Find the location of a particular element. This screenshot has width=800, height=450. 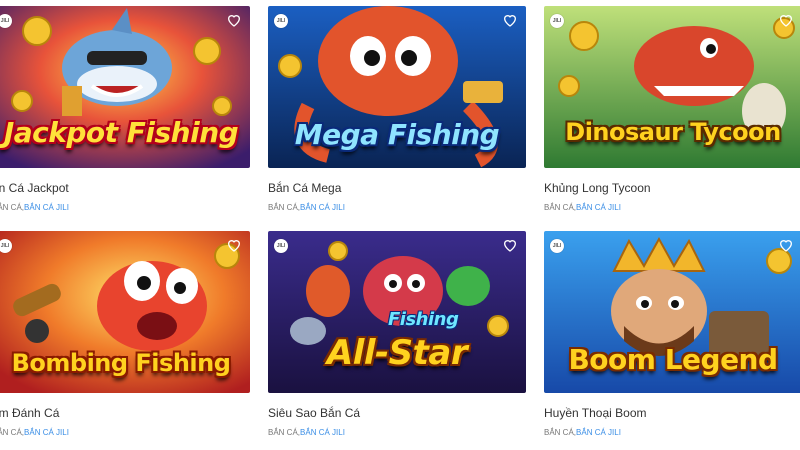

game-thumbnail: Bombing Fishing JILI is located at coordinates (125, 312).